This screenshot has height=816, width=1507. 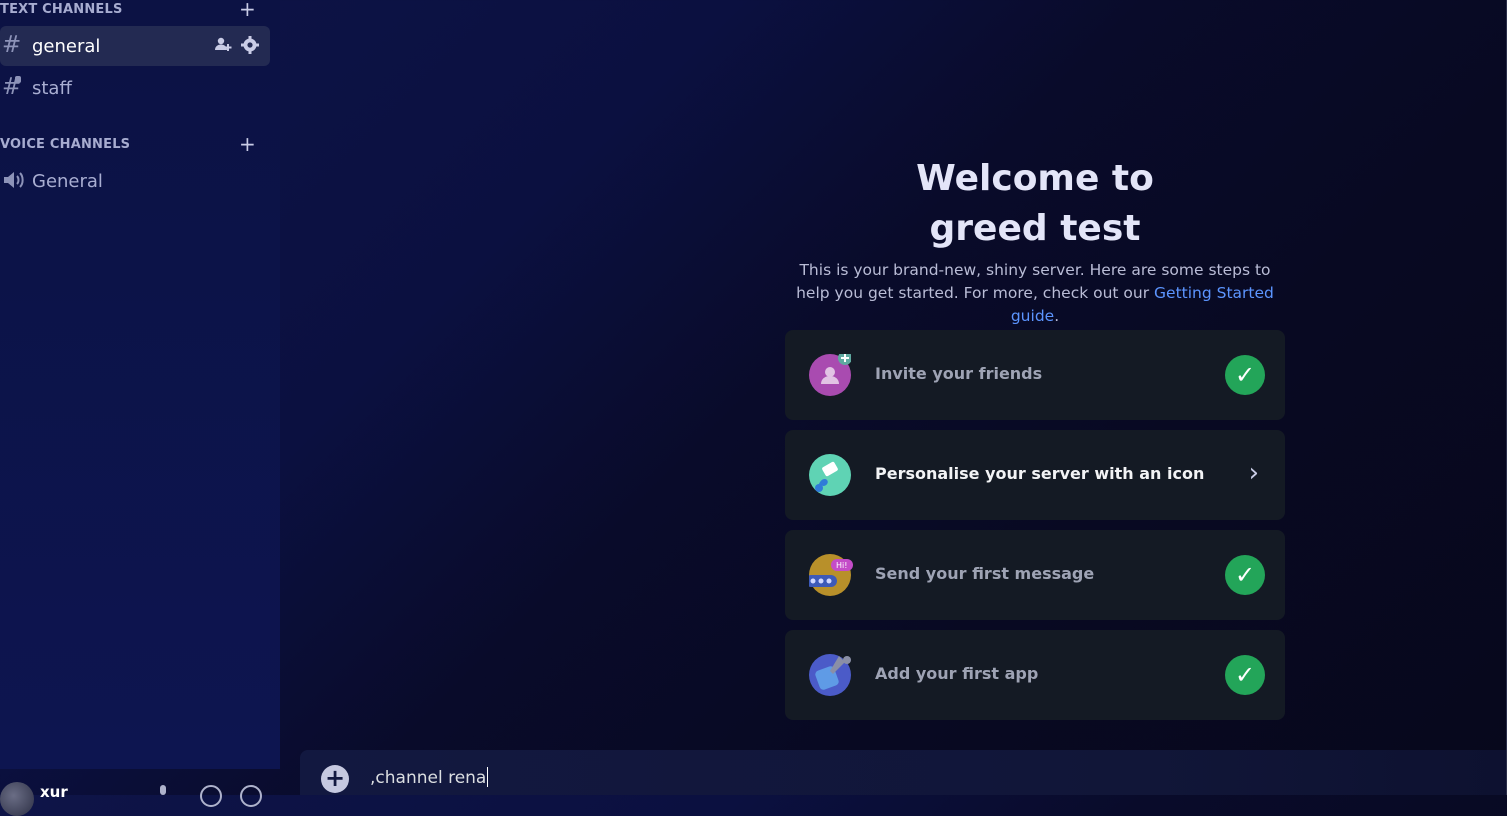 What do you see at coordinates (13, 183) in the screenshot?
I see `speaker-icon` at bounding box center [13, 183].